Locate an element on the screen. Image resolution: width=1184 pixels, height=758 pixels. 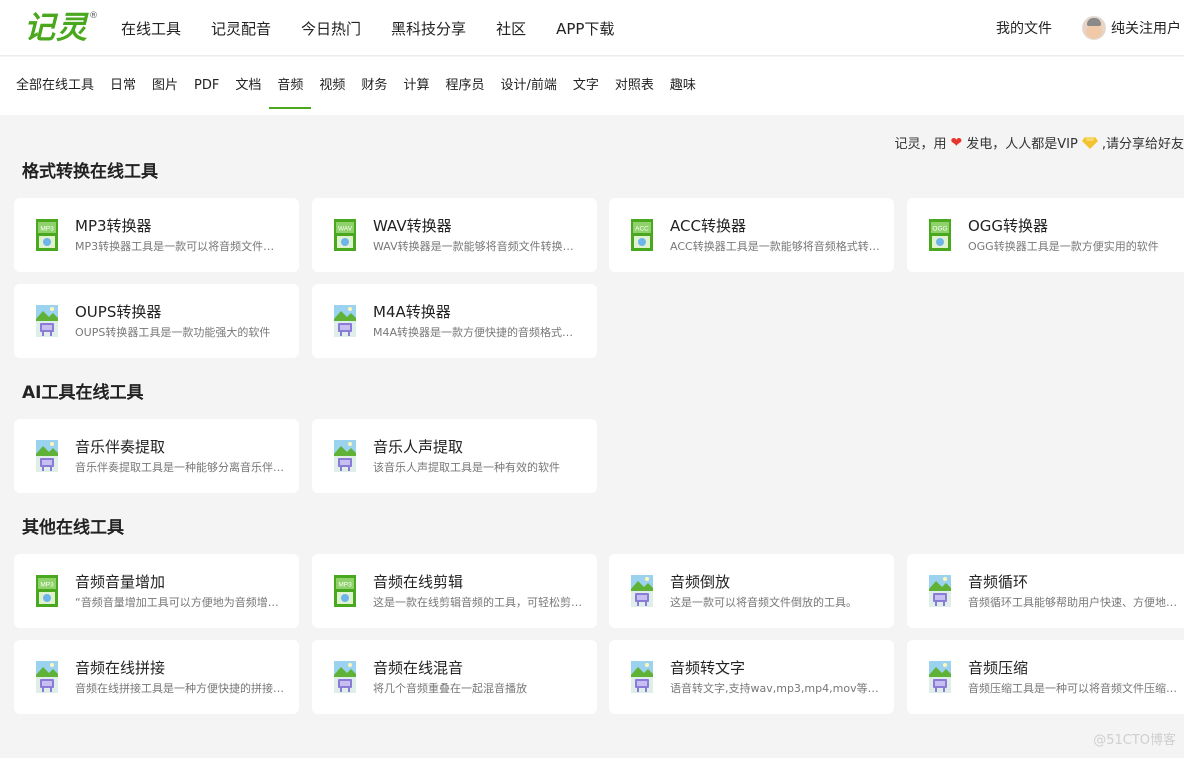
tool-name: 音乐人声提取 is located at coordinates (418, 446).